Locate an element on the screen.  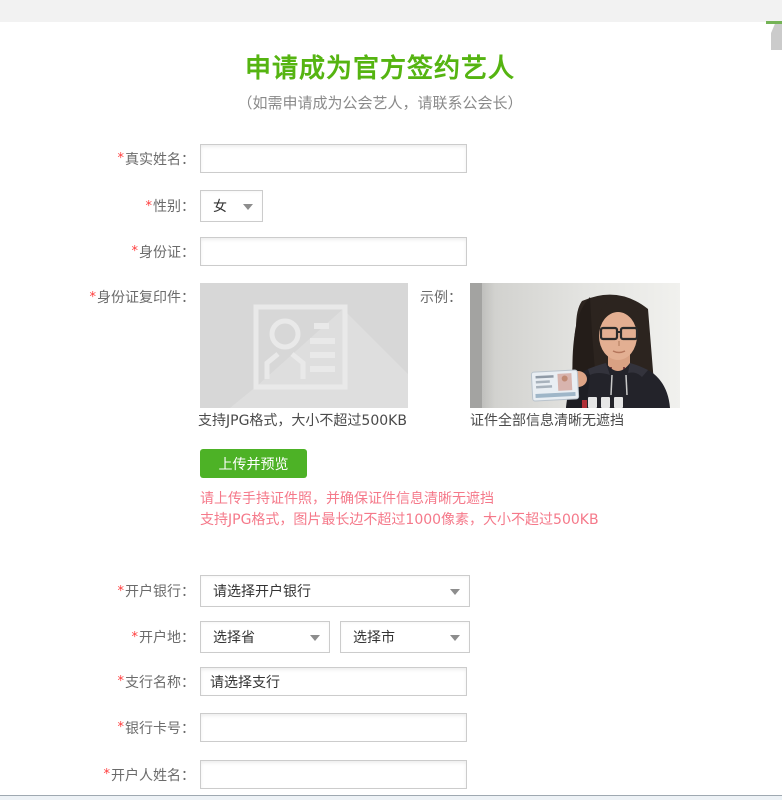
sample-photo is located at coordinates (575, 345).